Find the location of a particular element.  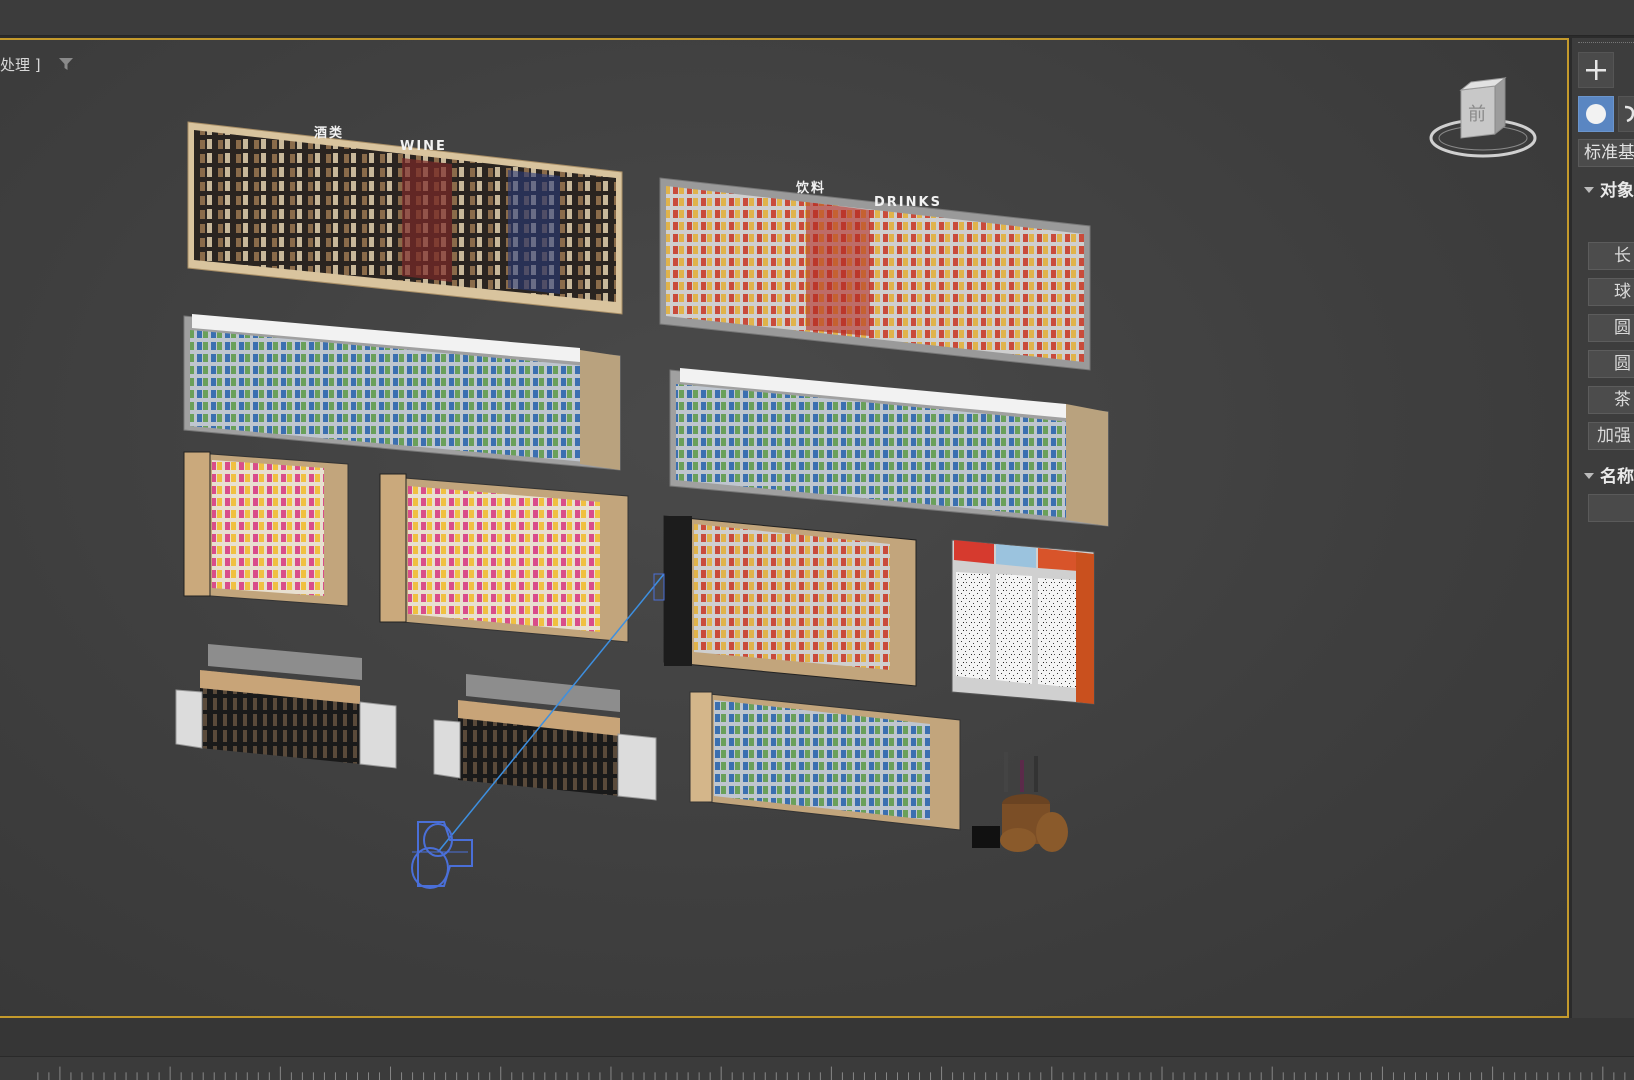

panel-grip is located at coordinates (1606, 43).